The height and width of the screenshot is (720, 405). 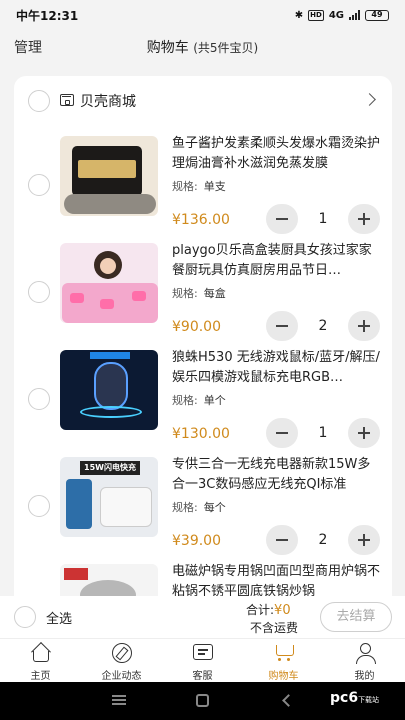 I want to click on total-line: 合计:¥0, so click(x=268, y=609).